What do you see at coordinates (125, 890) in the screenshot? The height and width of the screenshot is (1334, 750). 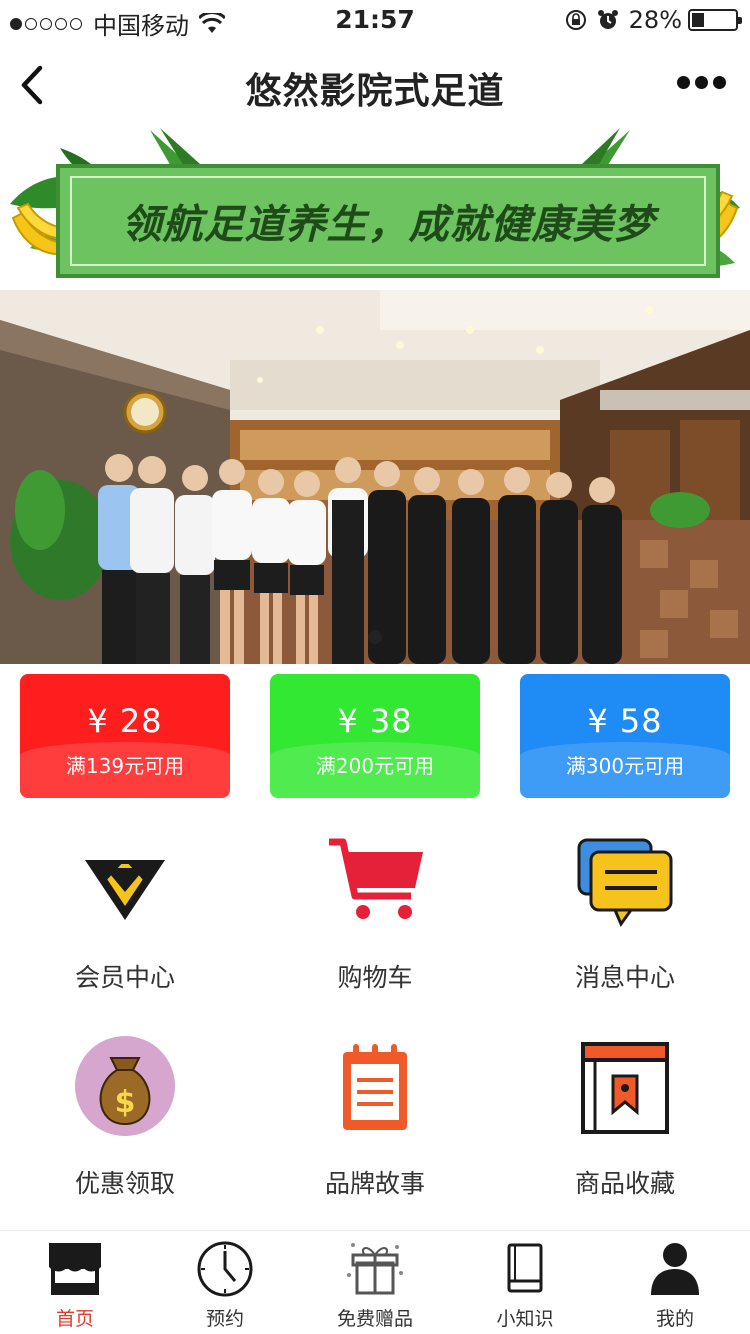 I see `diamond-icon` at bounding box center [125, 890].